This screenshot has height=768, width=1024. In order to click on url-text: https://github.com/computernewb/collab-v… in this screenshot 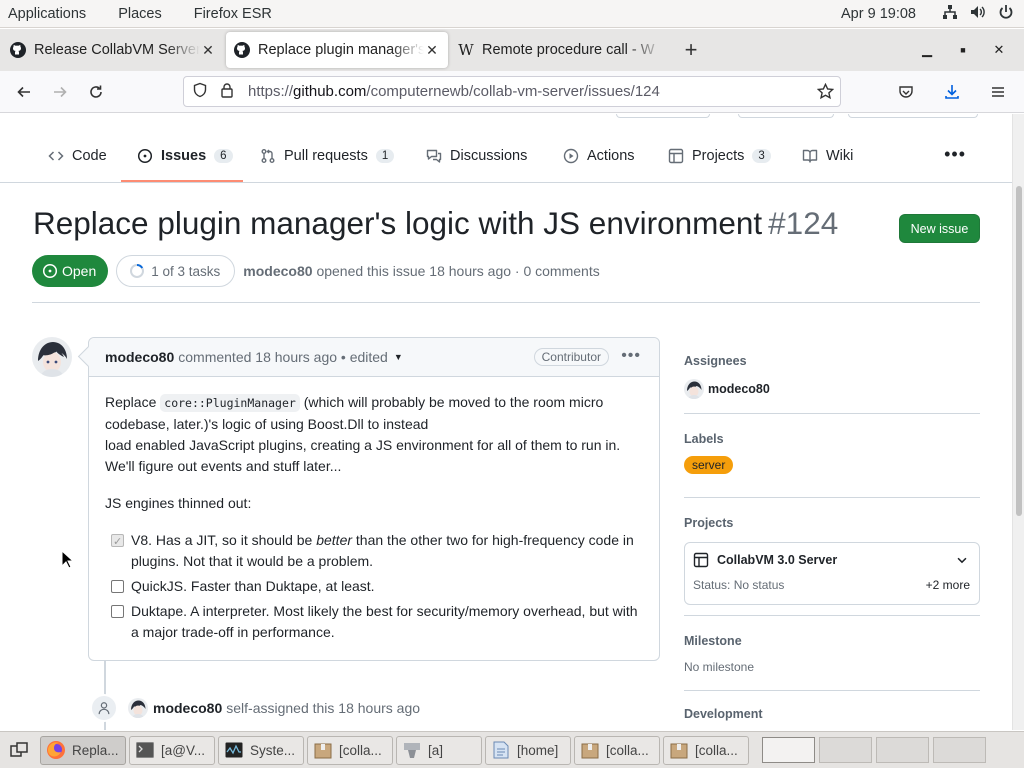, I will do `click(454, 91)`.